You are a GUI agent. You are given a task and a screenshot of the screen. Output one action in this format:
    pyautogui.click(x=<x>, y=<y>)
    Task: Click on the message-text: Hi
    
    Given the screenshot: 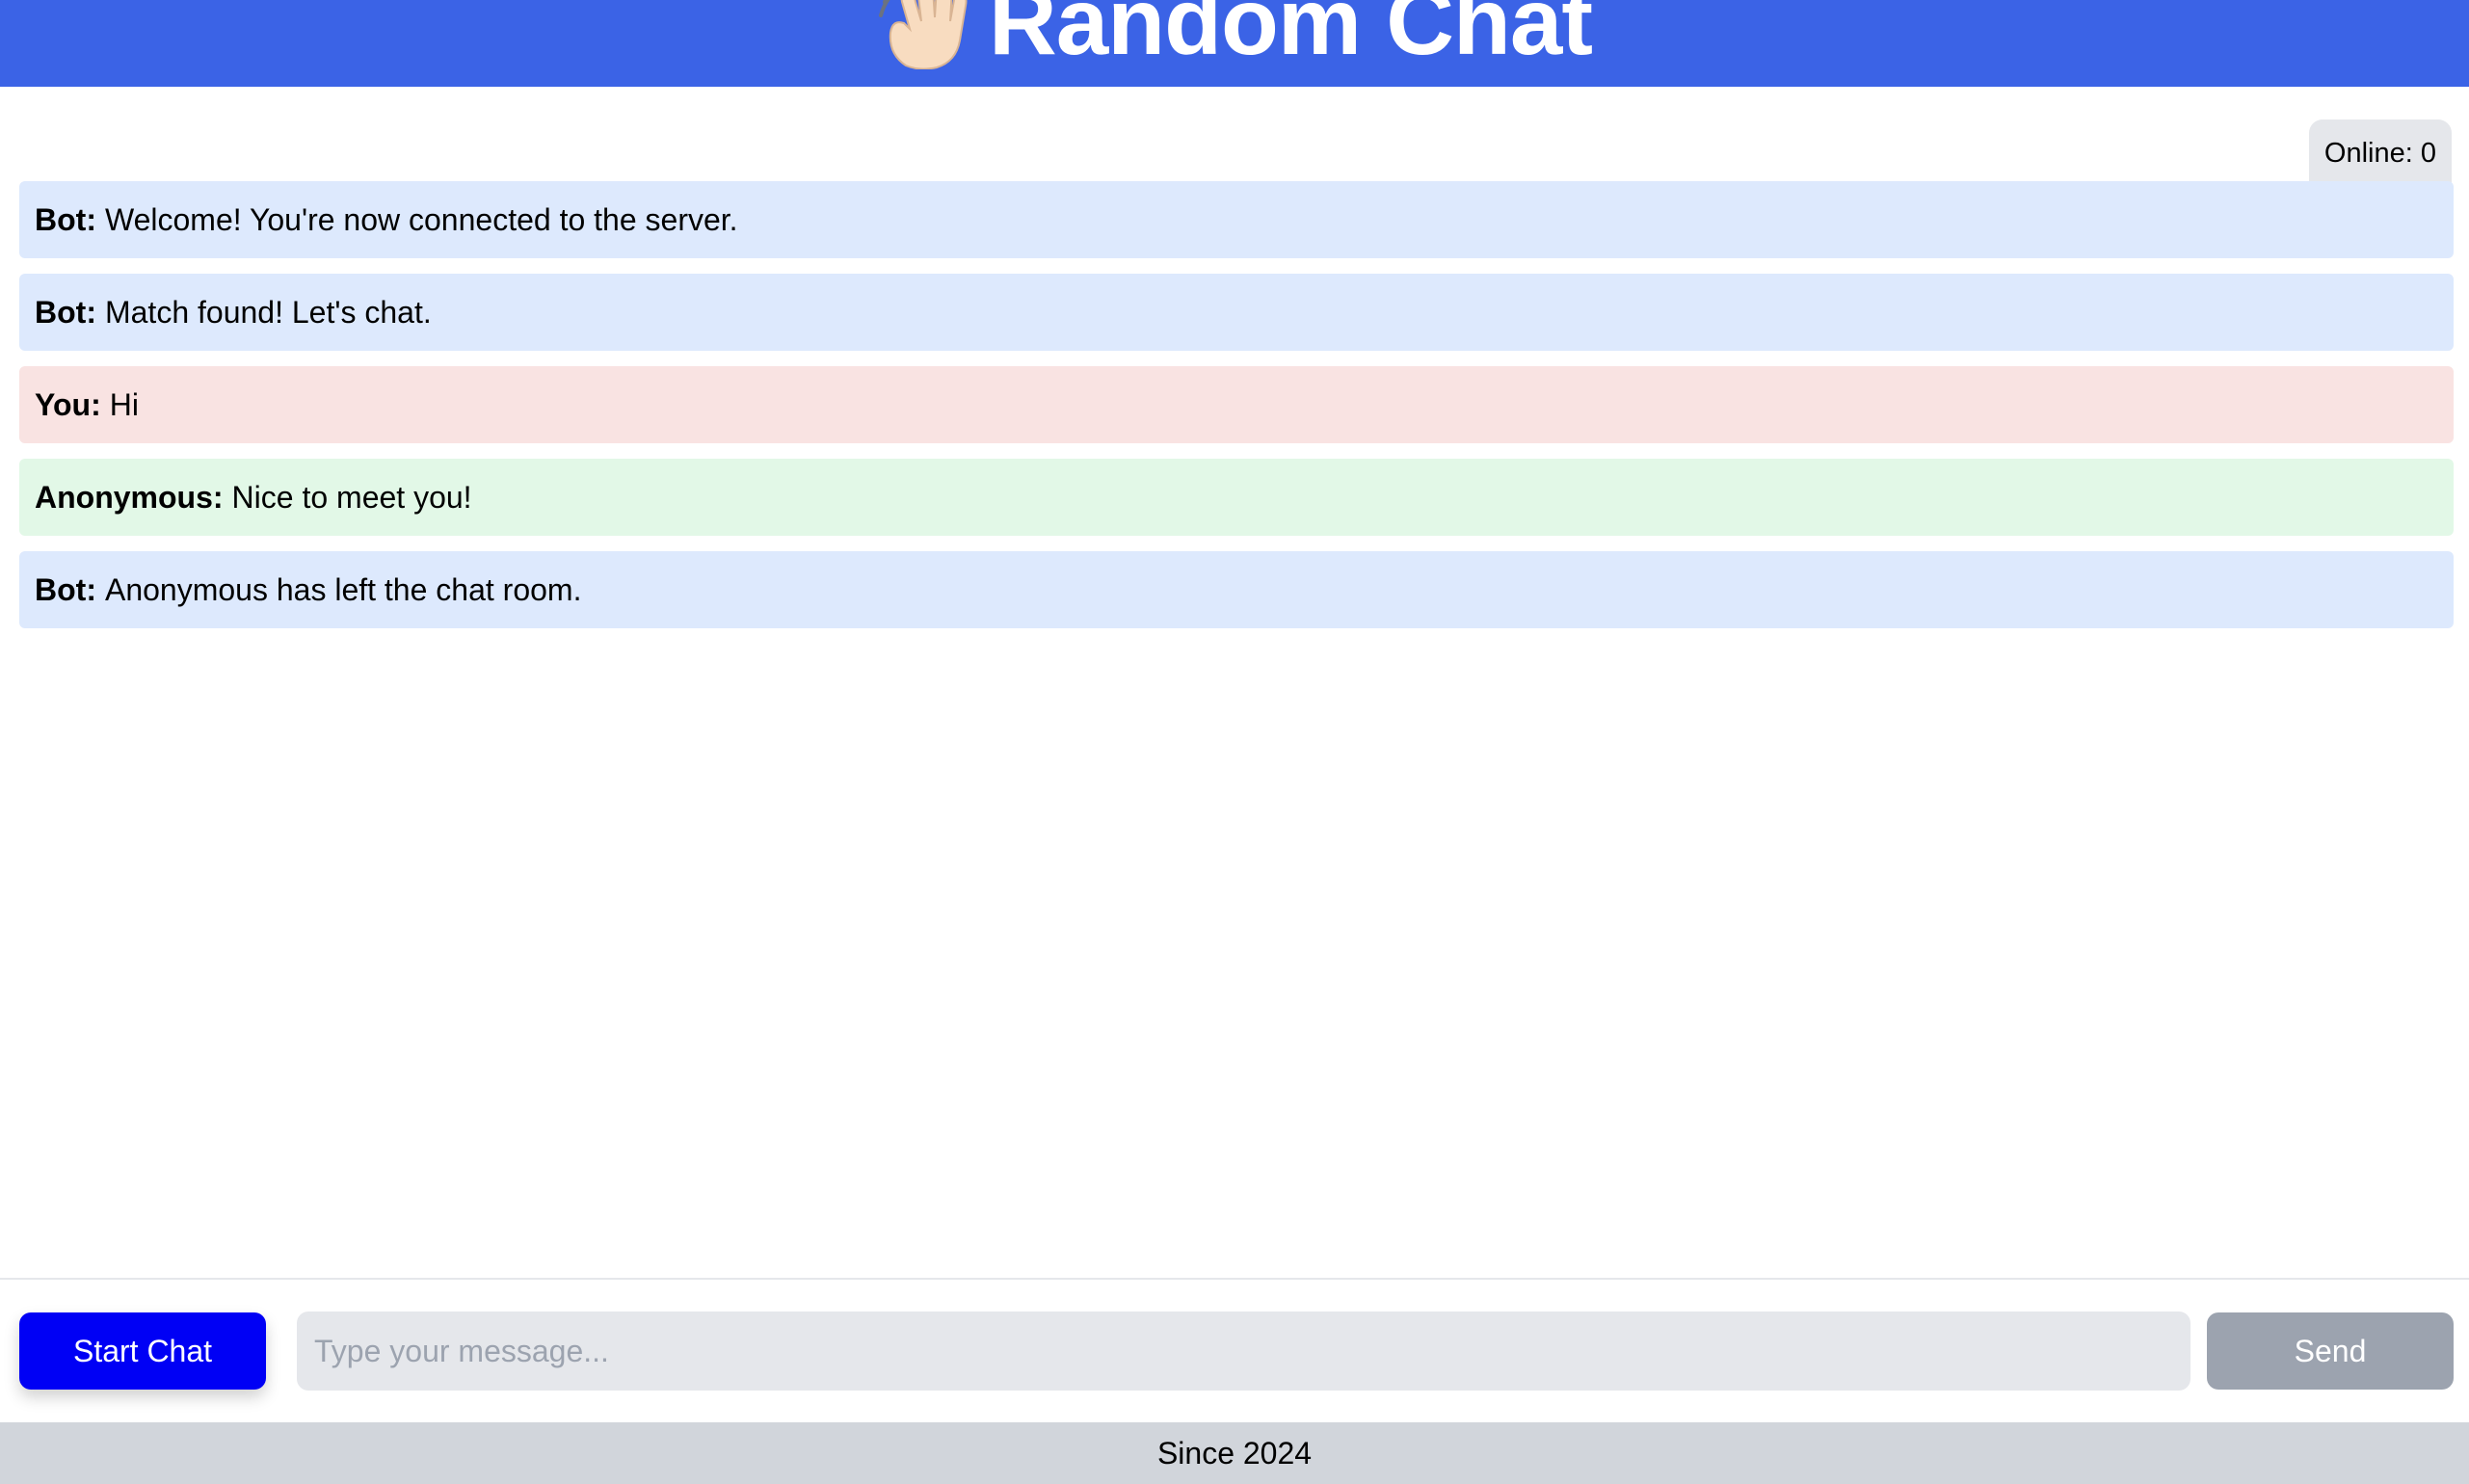 What is the action you would take?
    pyautogui.click(x=124, y=404)
    